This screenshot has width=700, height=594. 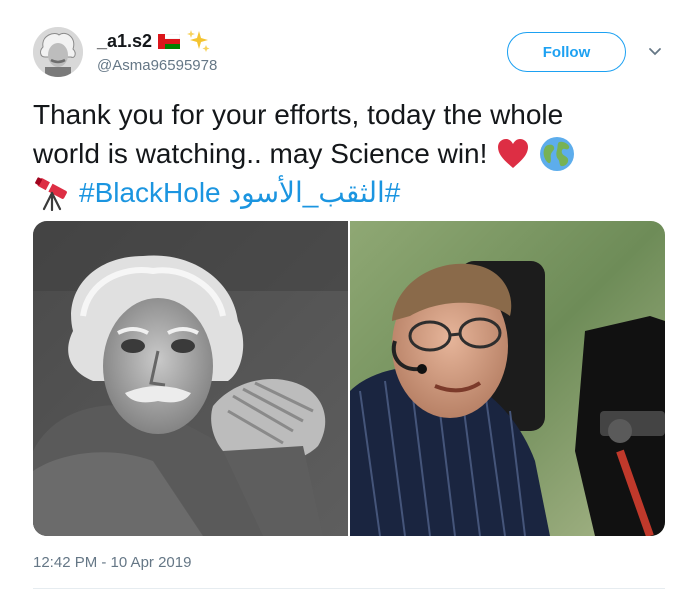 I want to click on hashtag-blackhole-link: #BlackHole, so click(x=150, y=192).